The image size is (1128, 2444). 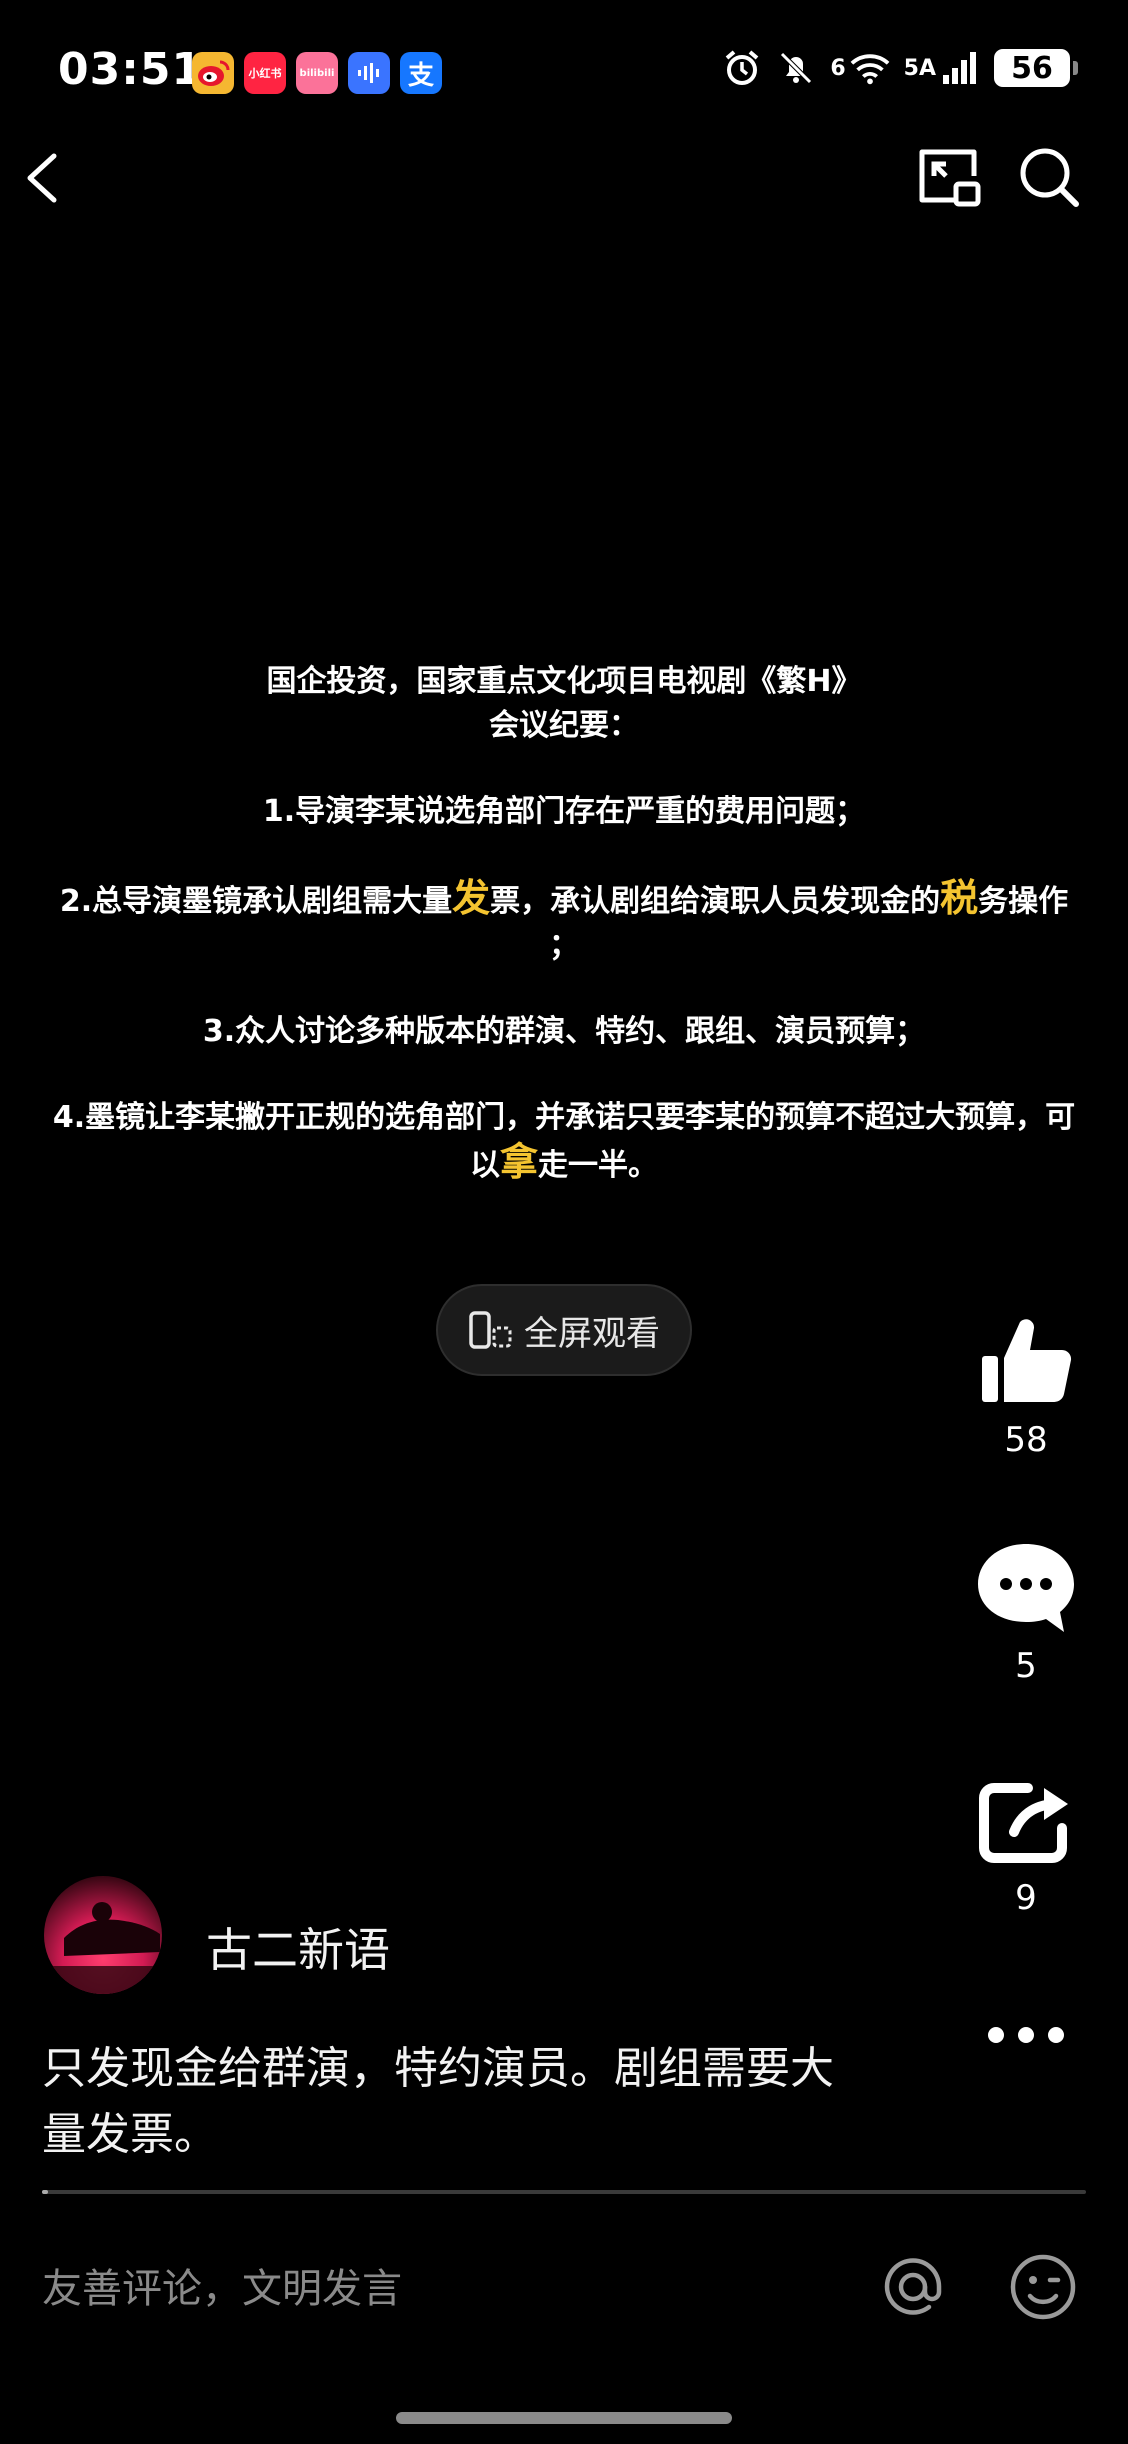 I want to click on search-button, so click(x=1049, y=177).